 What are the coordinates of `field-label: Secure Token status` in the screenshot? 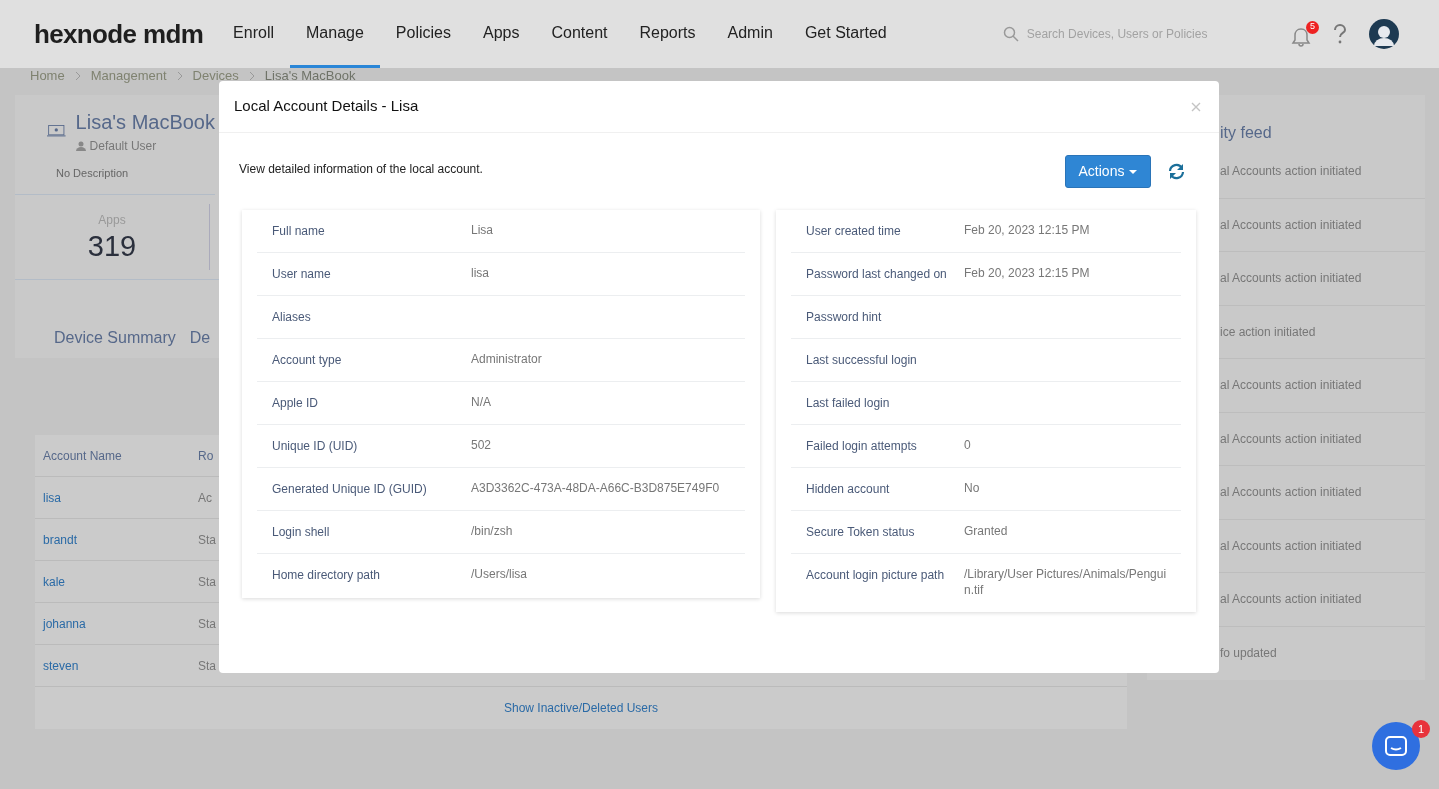 It's located at (860, 532).